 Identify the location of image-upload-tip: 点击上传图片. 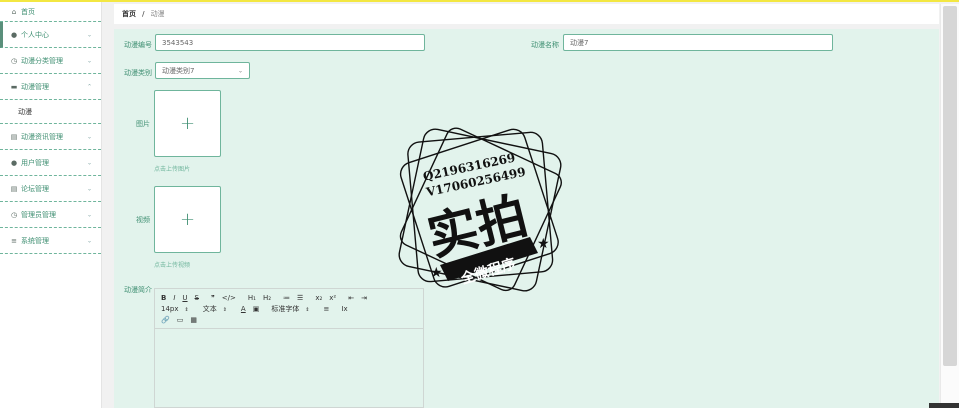
(172, 169).